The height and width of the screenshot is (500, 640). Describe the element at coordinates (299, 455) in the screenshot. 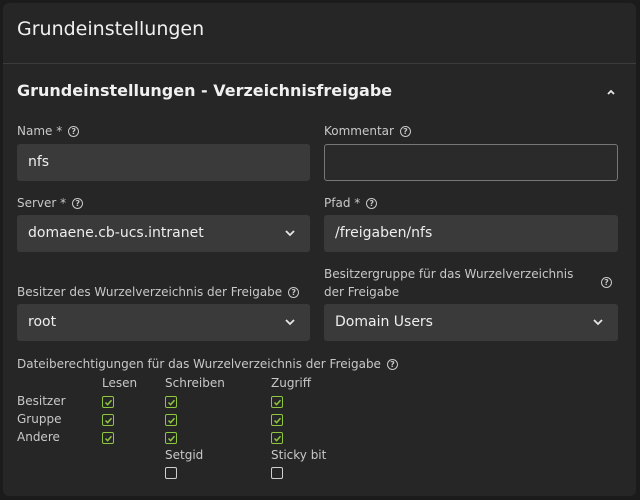

I see `sticky-label: Sticky bit` at that location.